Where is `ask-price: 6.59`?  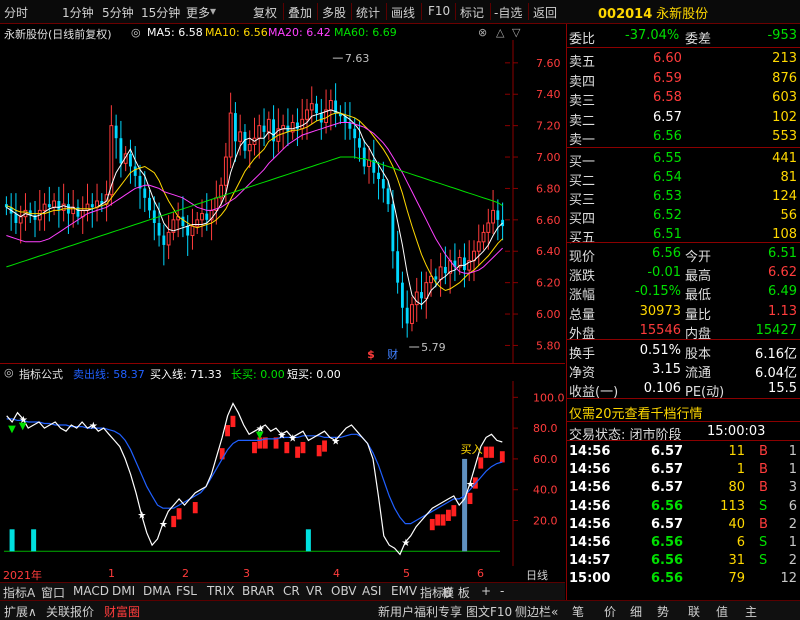
ask-price: 6.59 is located at coordinates (667, 78).